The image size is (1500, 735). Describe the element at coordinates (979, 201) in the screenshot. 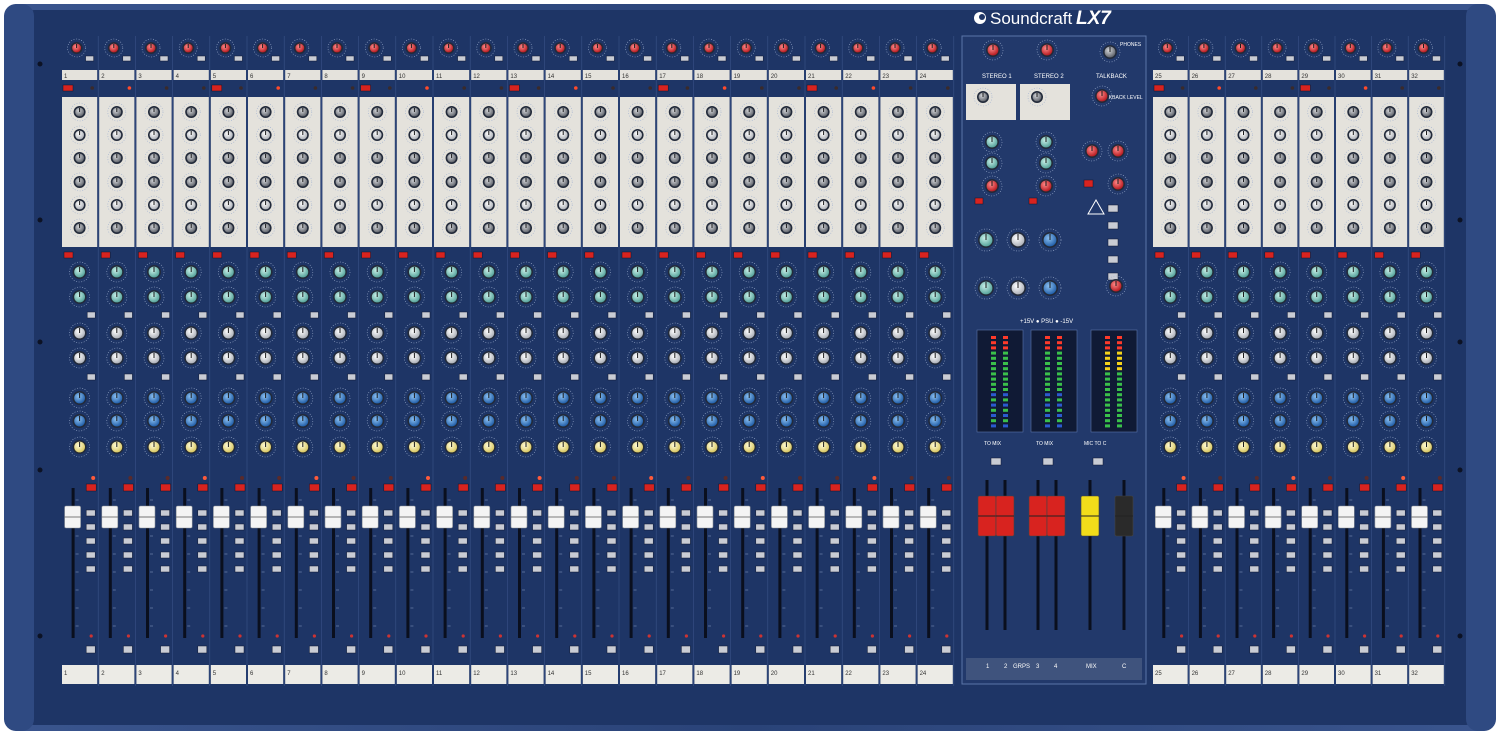

I see `stereo-route-button` at that location.